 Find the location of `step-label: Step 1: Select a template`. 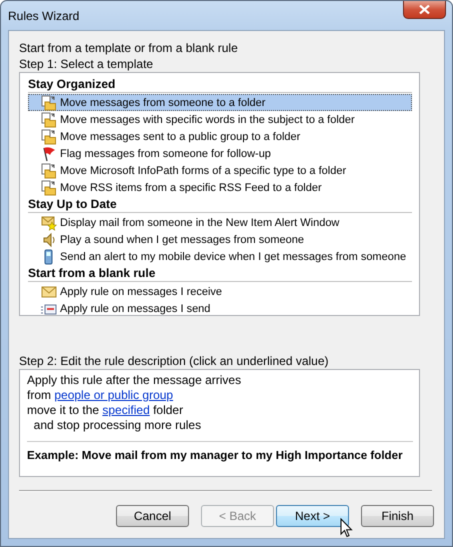

step-label: Step 1: Select a template is located at coordinates (86, 64).